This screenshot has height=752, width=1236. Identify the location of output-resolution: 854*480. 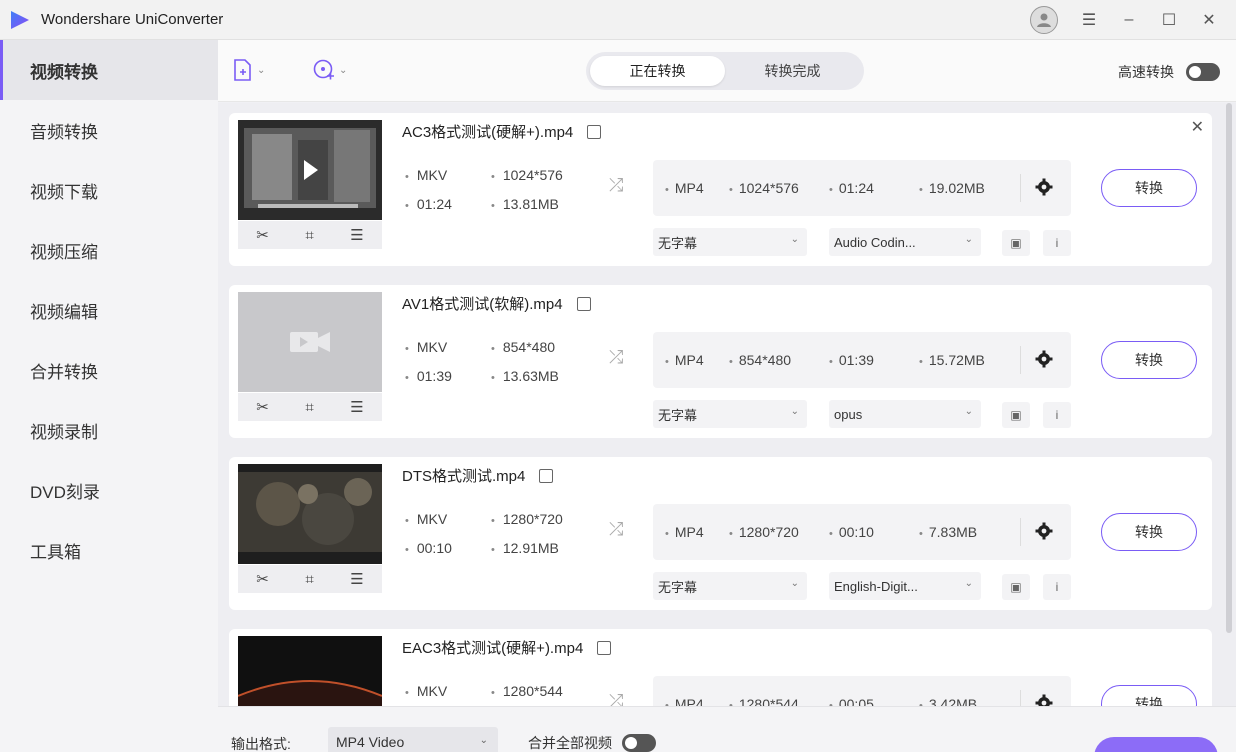
(760, 360).